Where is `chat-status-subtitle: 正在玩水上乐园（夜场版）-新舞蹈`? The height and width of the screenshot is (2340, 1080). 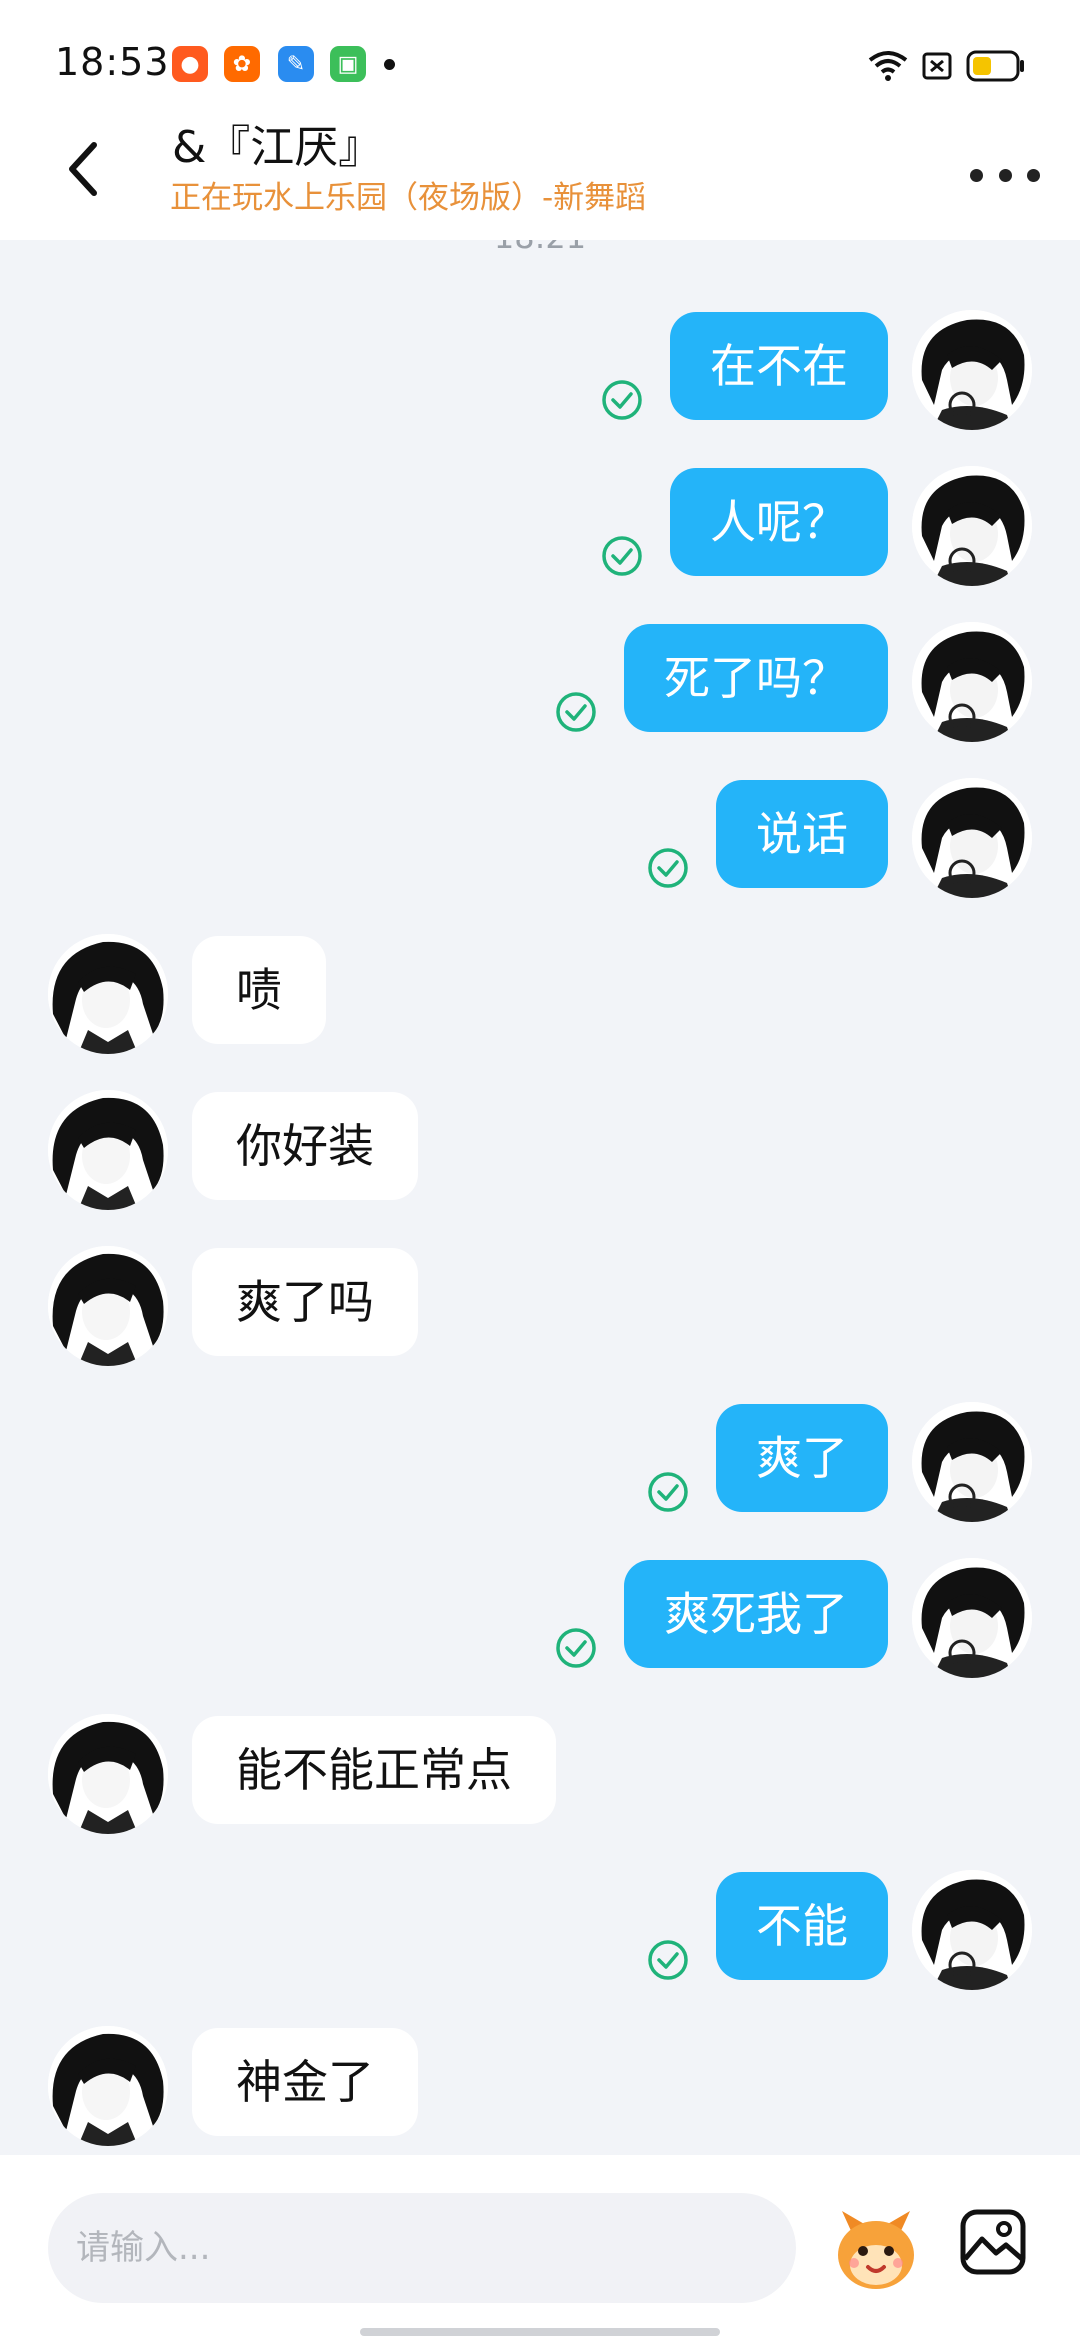 chat-status-subtitle: 正在玩水上乐园（夜场版）-新舞蹈 is located at coordinates (408, 198).